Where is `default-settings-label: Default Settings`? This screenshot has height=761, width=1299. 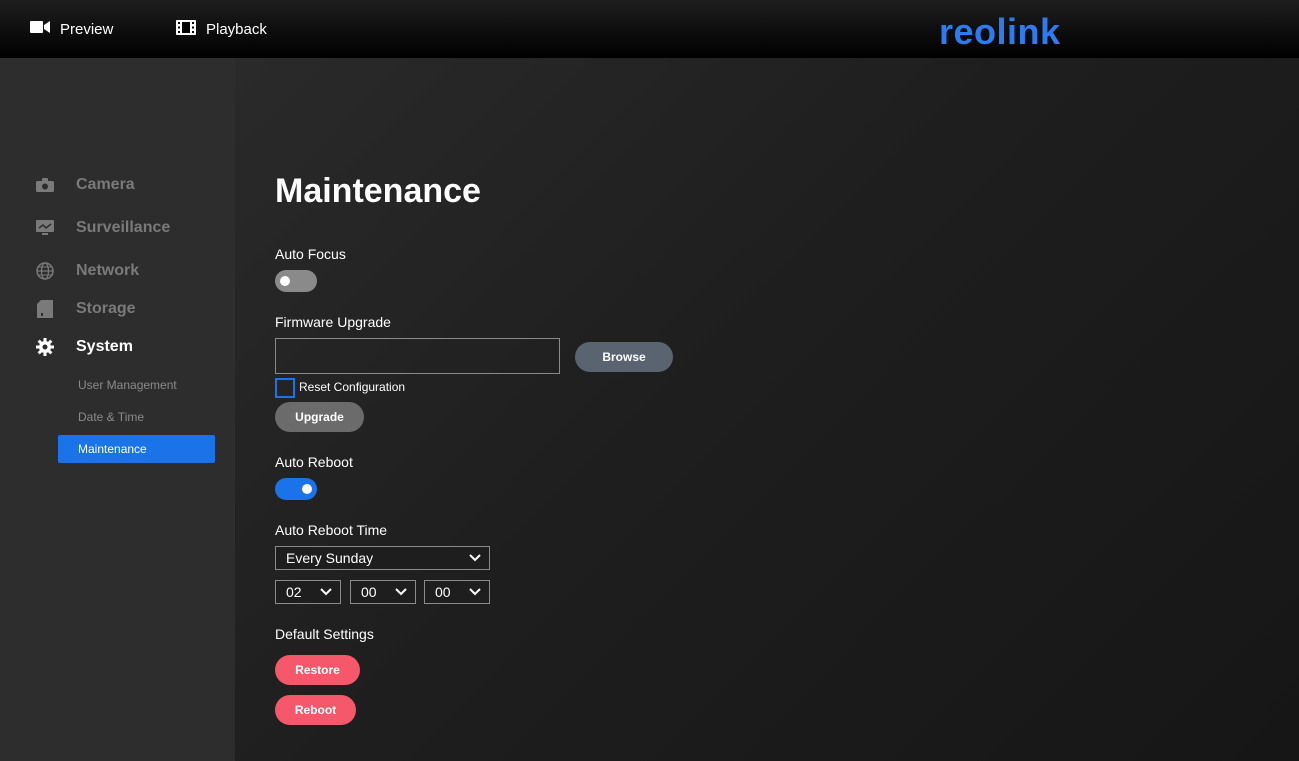 default-settings-label: Default Settings is located at coordinates (324, 634).